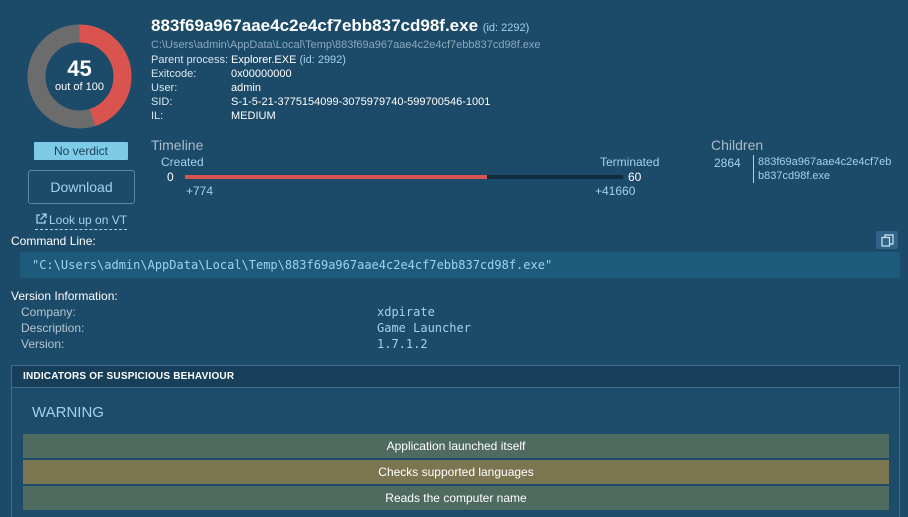 The height and width of the screenshot is (517, 908). I want to click on timeline-bar, so click(336, 177).